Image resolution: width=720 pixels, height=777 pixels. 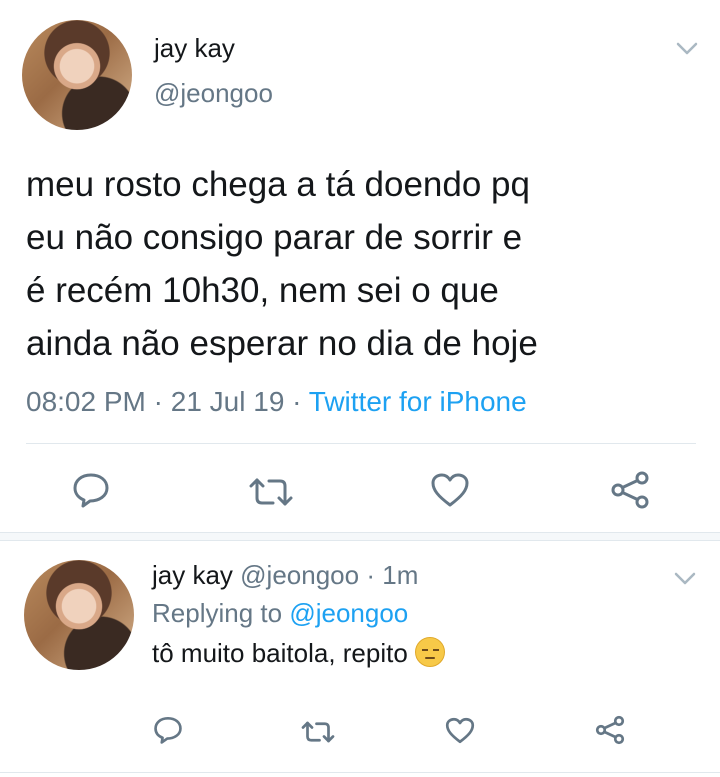 I want to click on reply-header: jay kay @jeongoo · 1m, so click(x=285, y=575).